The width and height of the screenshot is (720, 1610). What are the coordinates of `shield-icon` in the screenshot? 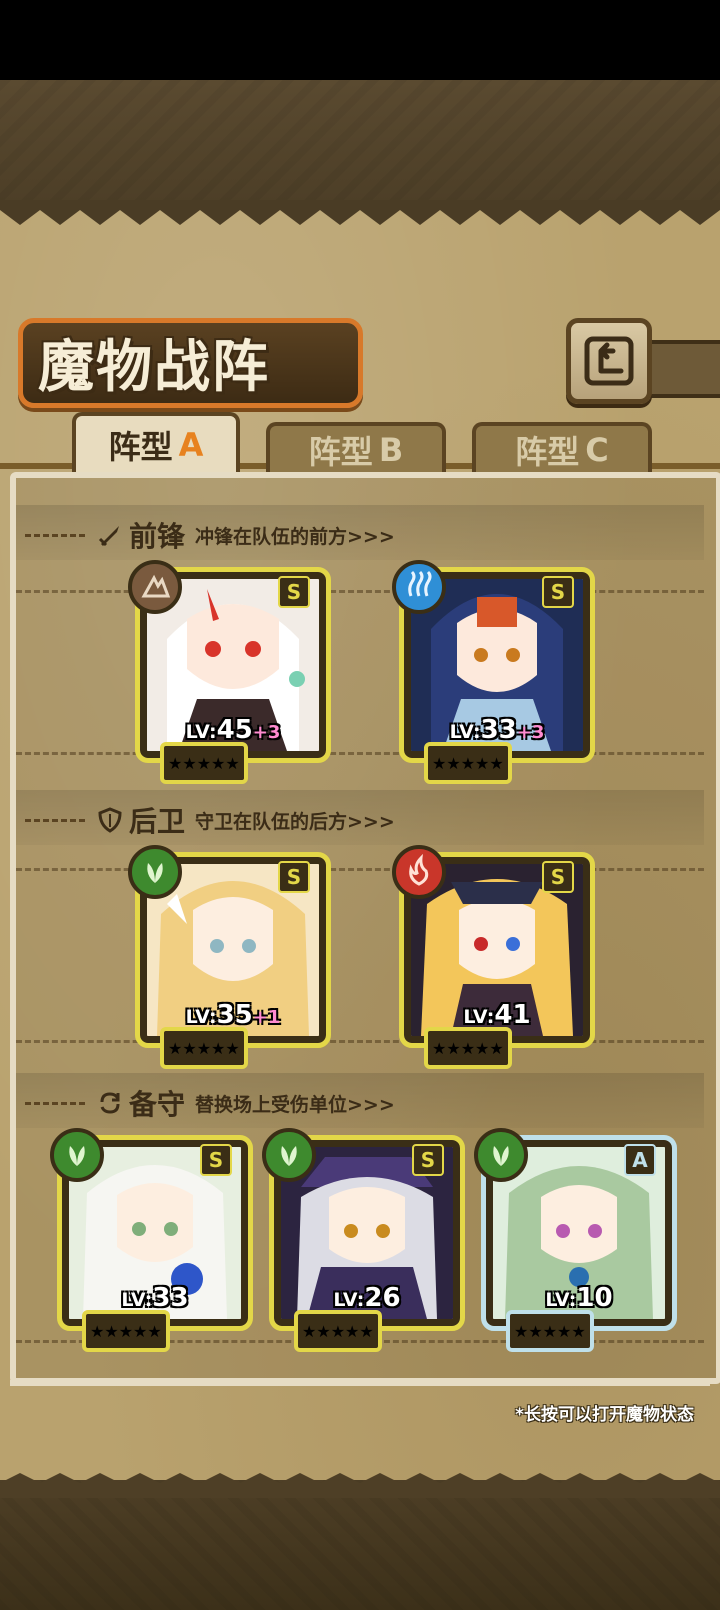 It's located at (110, 820).